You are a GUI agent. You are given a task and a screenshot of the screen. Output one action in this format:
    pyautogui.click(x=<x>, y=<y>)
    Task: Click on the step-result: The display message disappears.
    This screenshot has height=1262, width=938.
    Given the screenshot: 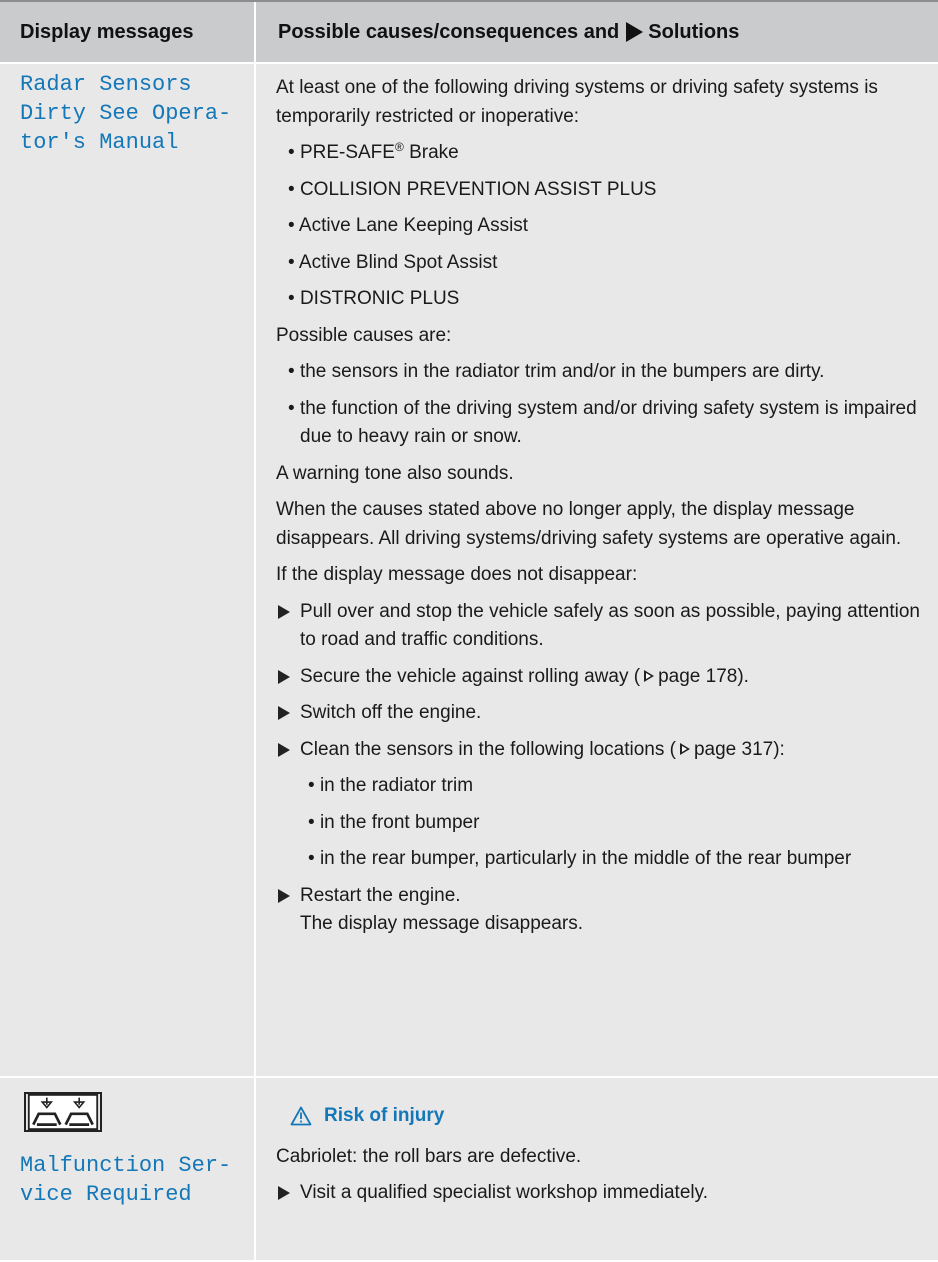 What is the action you would take?
    pyautogui.click(x=442, y=923)
    